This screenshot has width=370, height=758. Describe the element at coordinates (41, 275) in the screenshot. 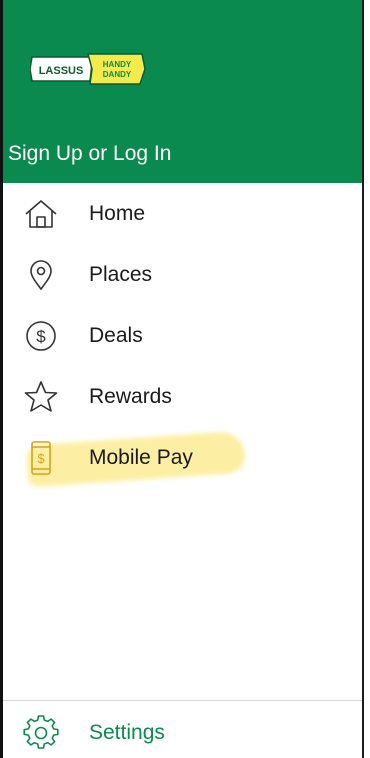

I see `map-pin-icon` at that location.